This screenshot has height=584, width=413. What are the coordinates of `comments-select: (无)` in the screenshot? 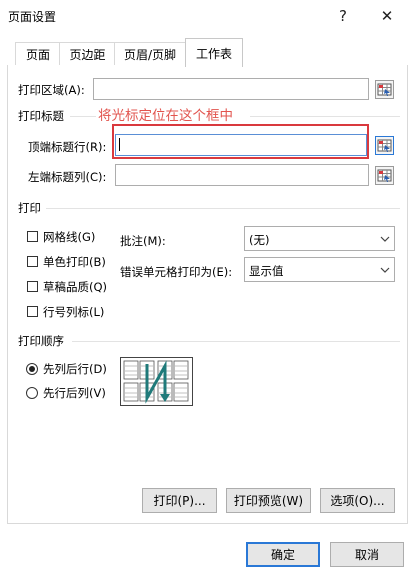 It's located at (319, 238).